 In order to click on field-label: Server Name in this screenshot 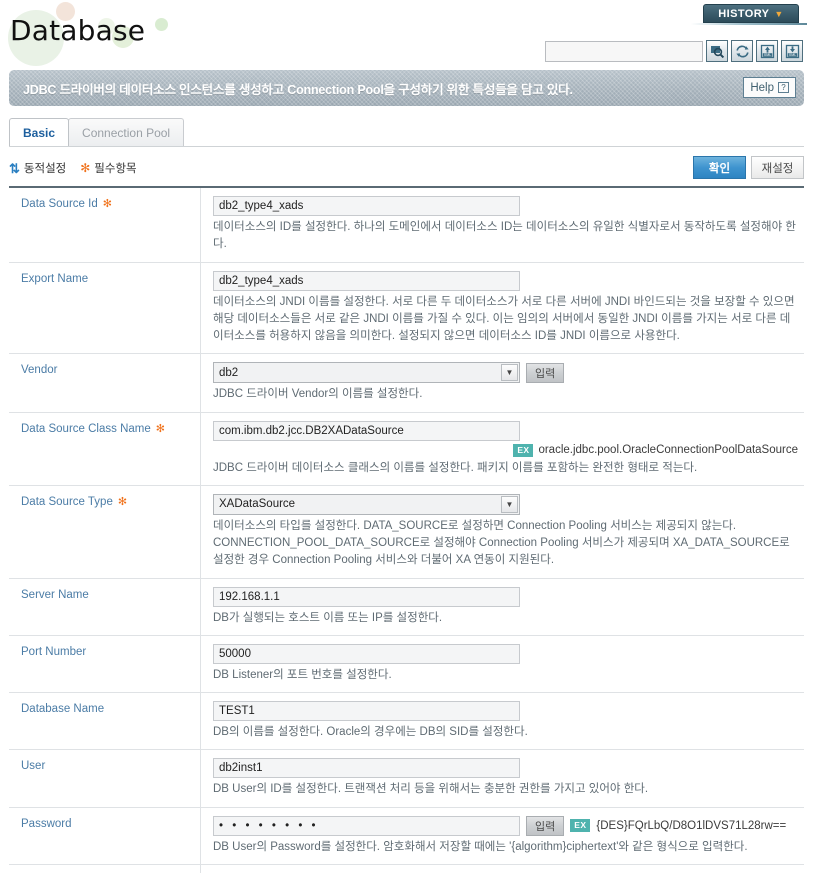, I will do `click(105, 606)`.